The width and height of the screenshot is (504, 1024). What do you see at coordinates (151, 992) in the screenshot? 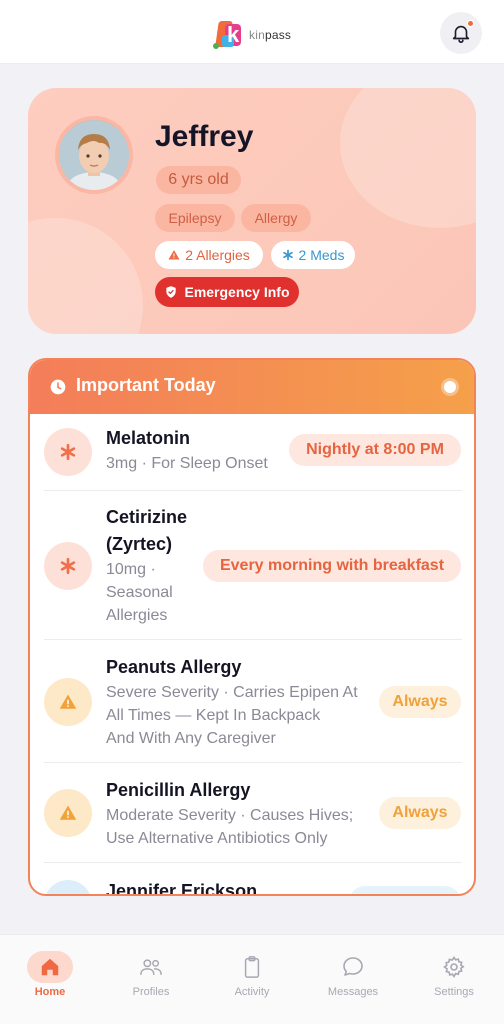
I see `nav-profiles-label: Profiles` at bounding box center [151, 992].